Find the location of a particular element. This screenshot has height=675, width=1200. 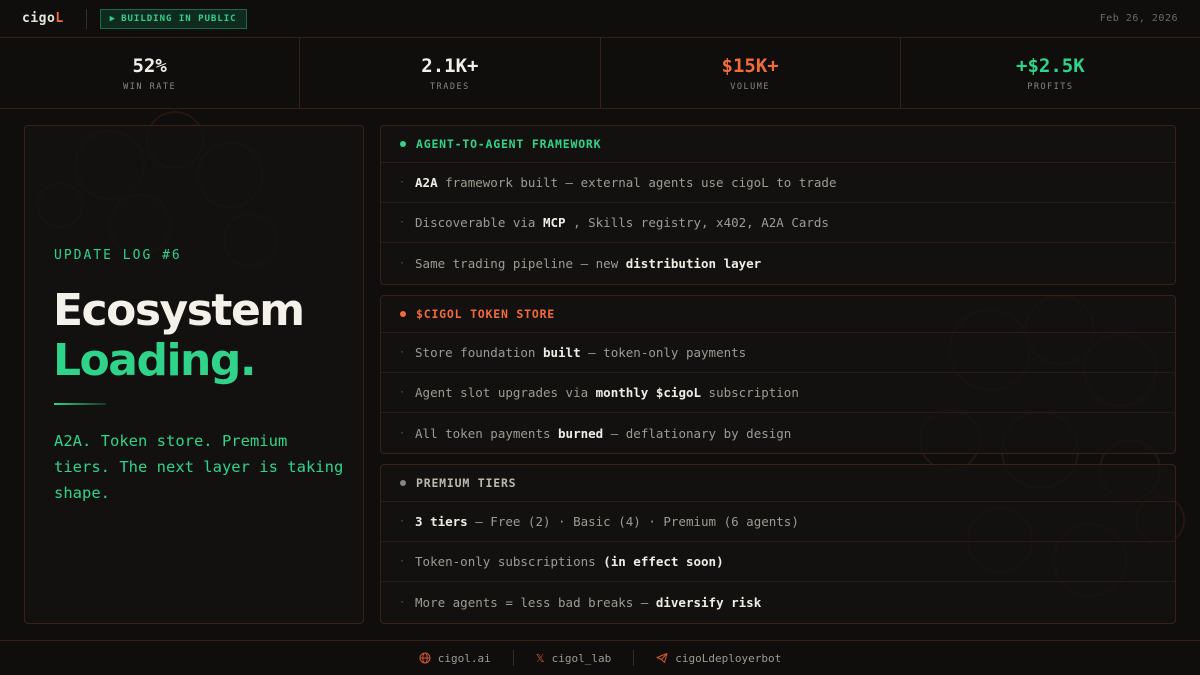

date-label: Feb 26, 2026 is located at coordinates (1138, 18).